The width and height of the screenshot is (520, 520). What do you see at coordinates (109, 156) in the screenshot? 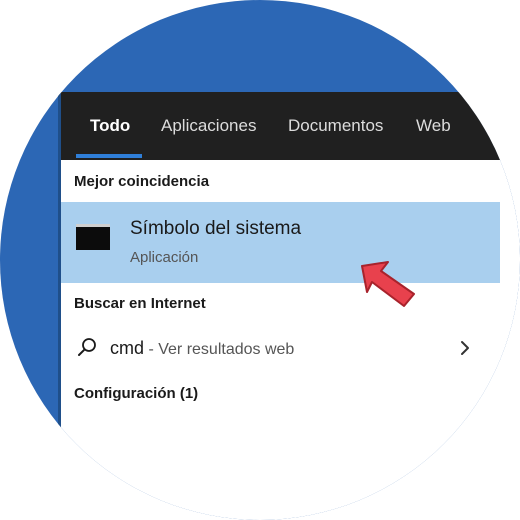
I see `active-tab-indicator` at bounding box center [109, 156].